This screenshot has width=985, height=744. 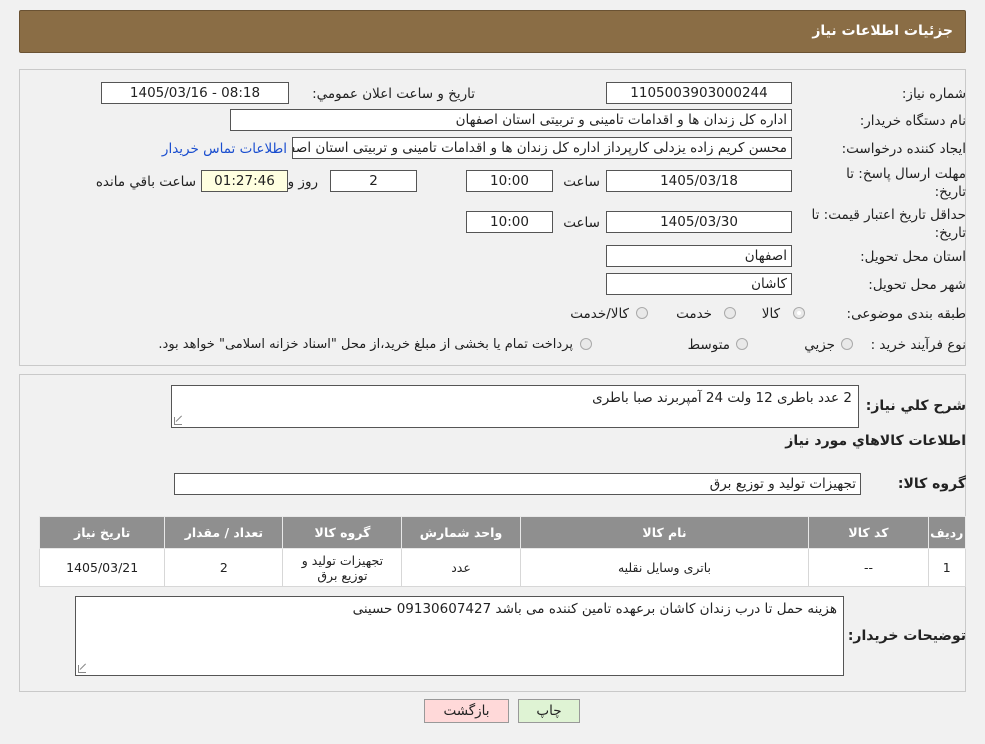 I want to click on deadline-label-line1: مهلت ارسال پاسخ: تا, so click(x=906, y=174).